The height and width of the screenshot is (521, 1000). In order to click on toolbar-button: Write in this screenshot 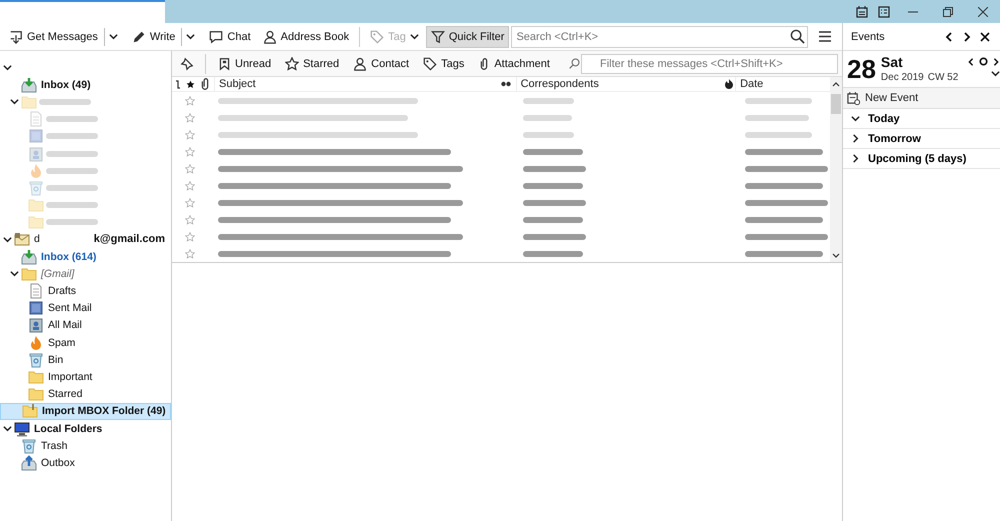, I will do `click(164, 37)`.